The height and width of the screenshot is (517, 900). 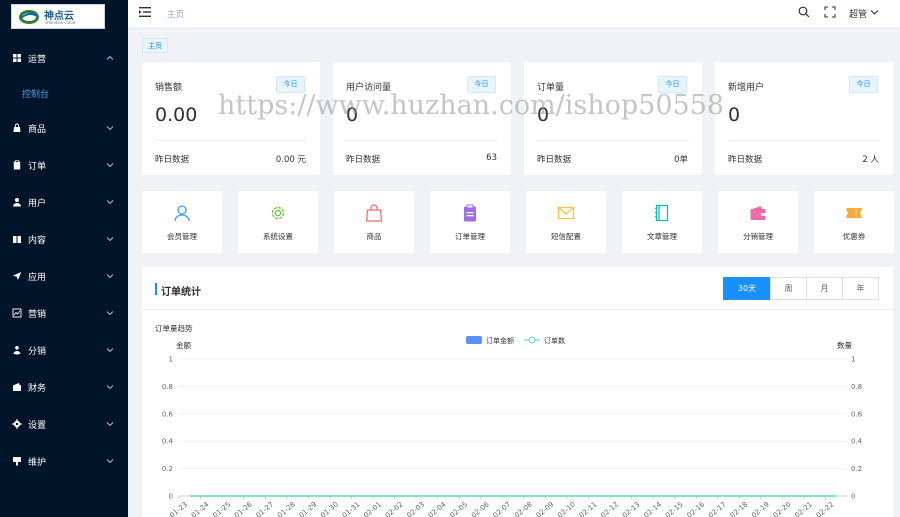 What do you see at coordinates (243, 508) in the screenshot?
I see `x-tick-label: 01-26` at bounding box center [243, 508].